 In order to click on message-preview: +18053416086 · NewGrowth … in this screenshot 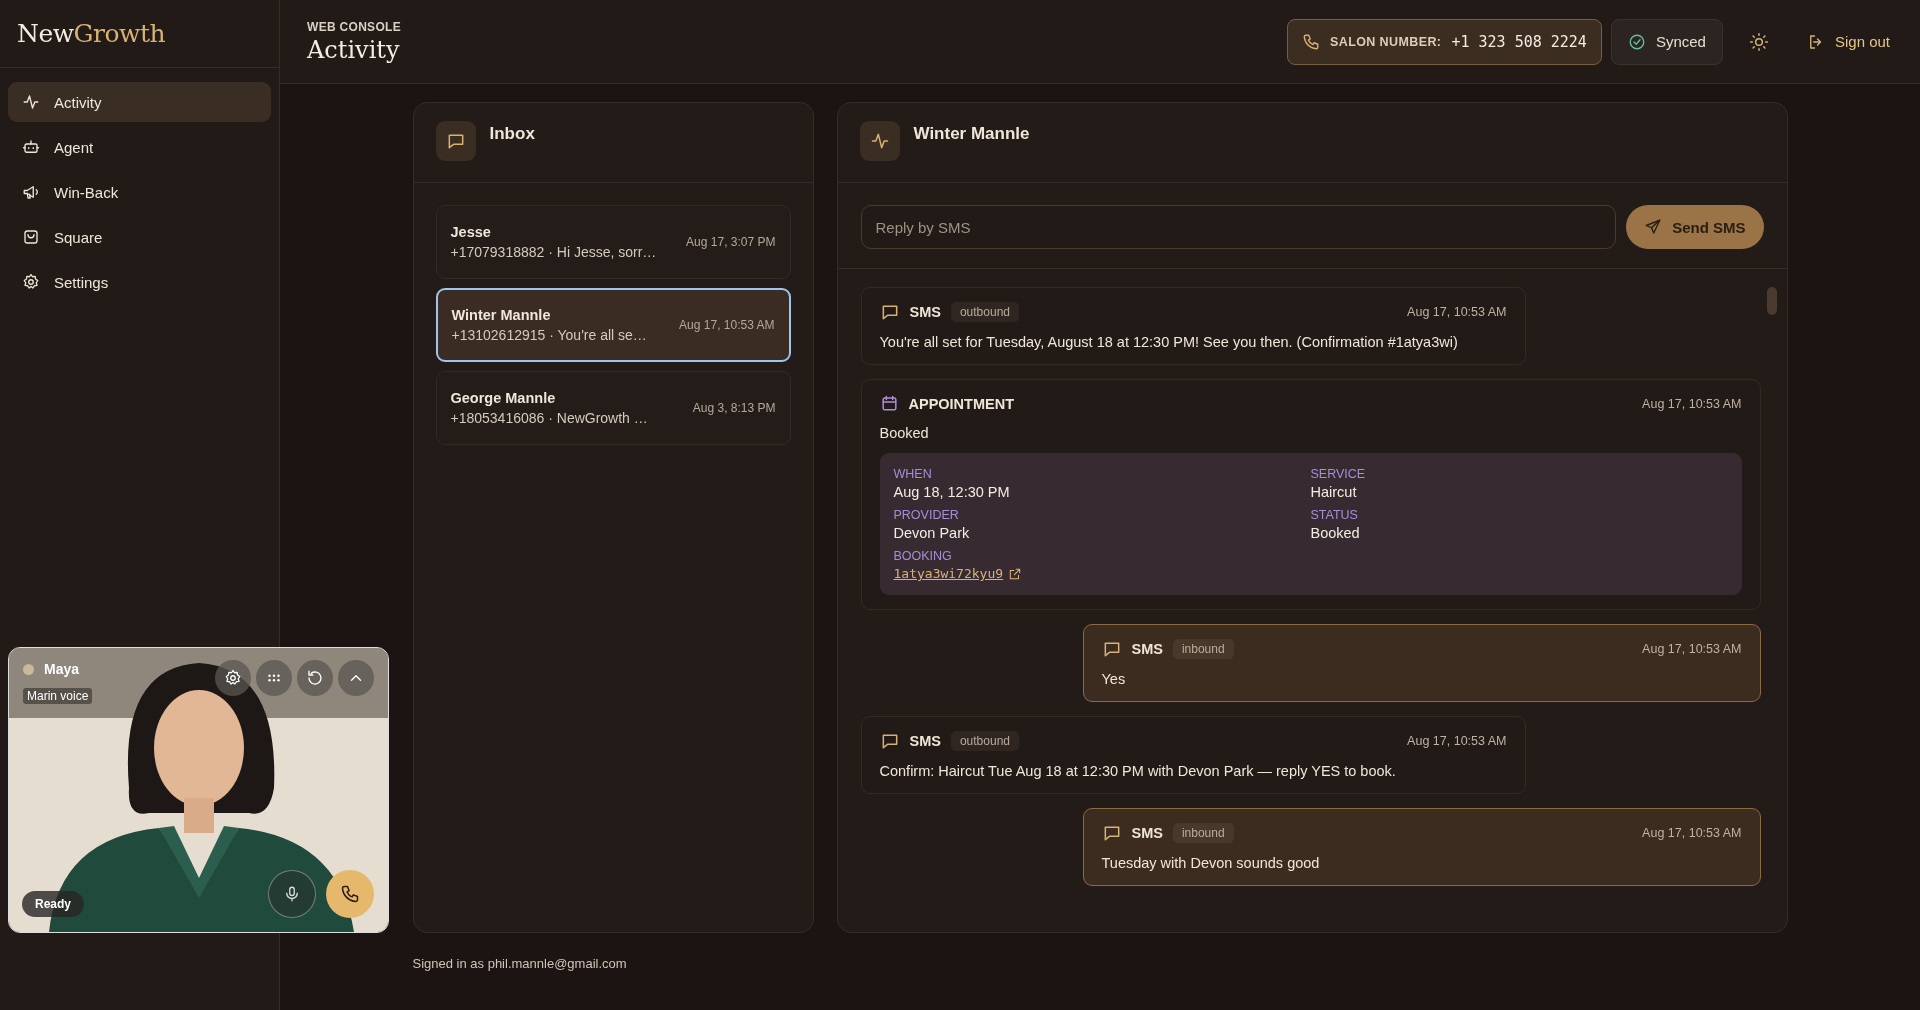, I will do `click(549, 418)`.